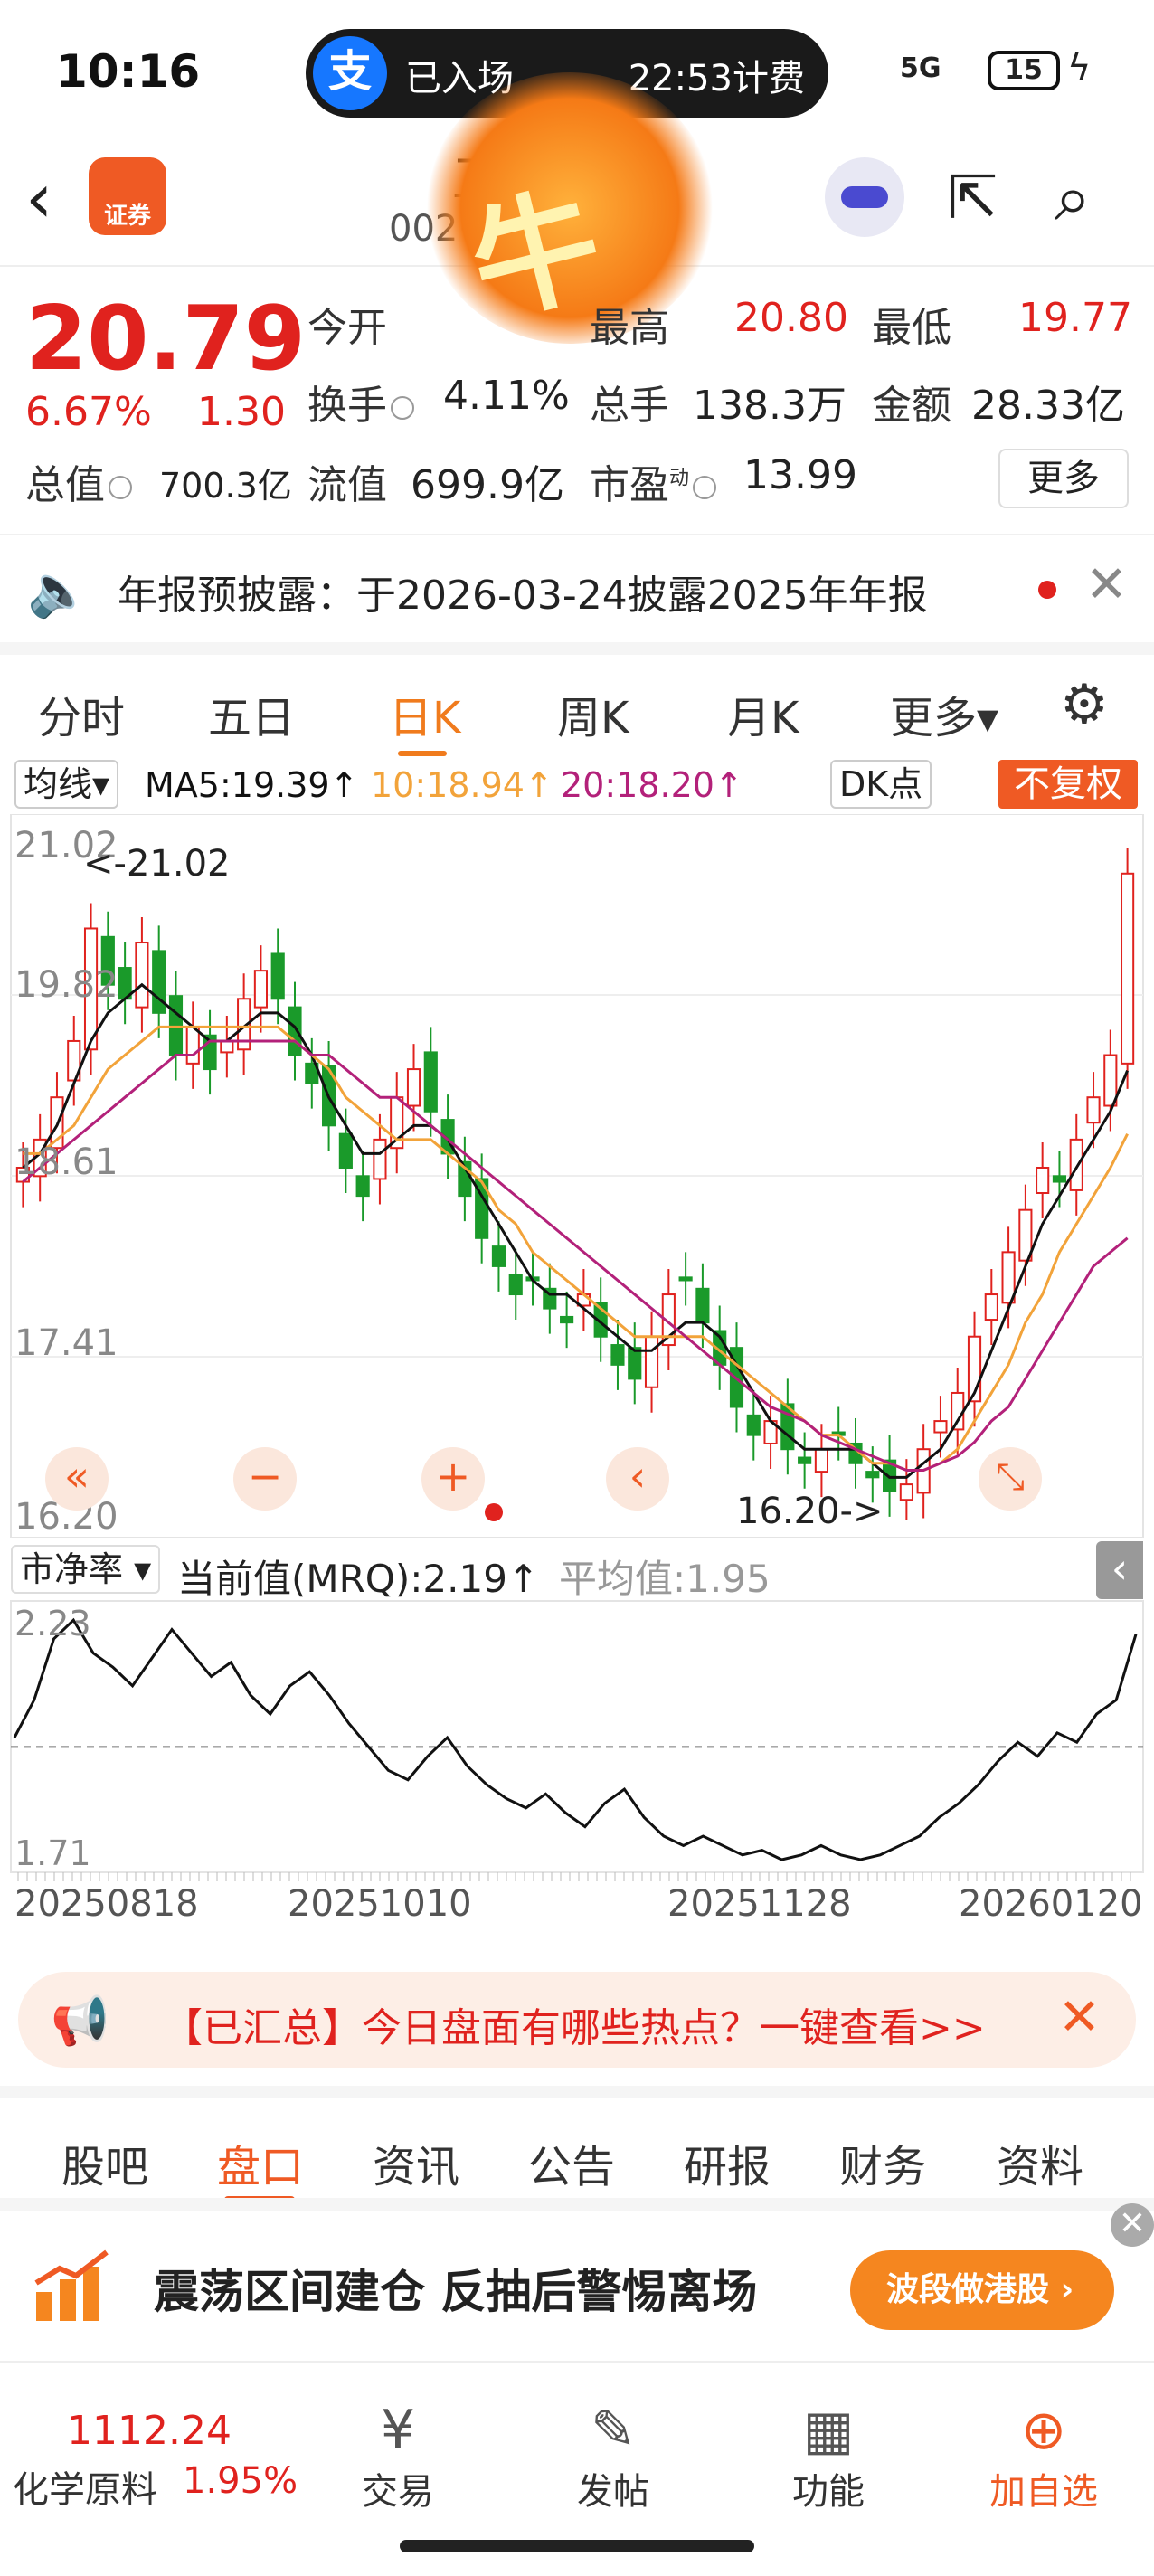  Describe the element at coordinates (225, 486) in the screenshot. I see `mktcap-value: 700.3亿` at that location.